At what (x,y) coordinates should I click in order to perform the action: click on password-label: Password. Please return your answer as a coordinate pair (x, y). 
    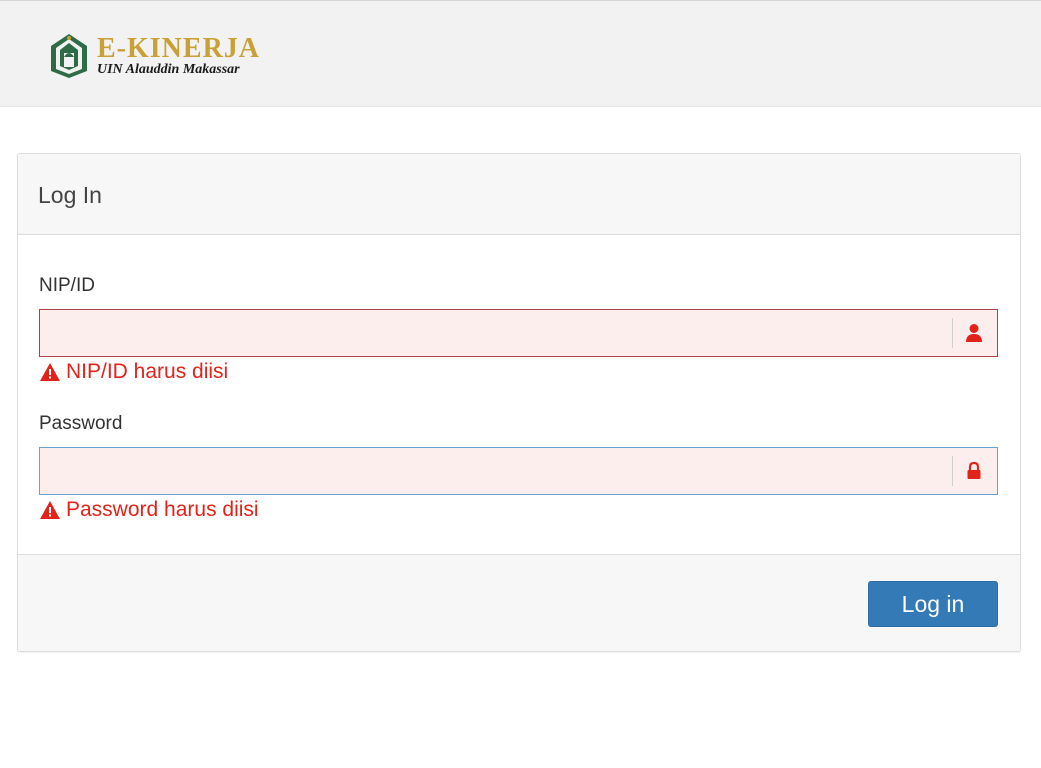
    Looking at the image, I should click on (81, 423).